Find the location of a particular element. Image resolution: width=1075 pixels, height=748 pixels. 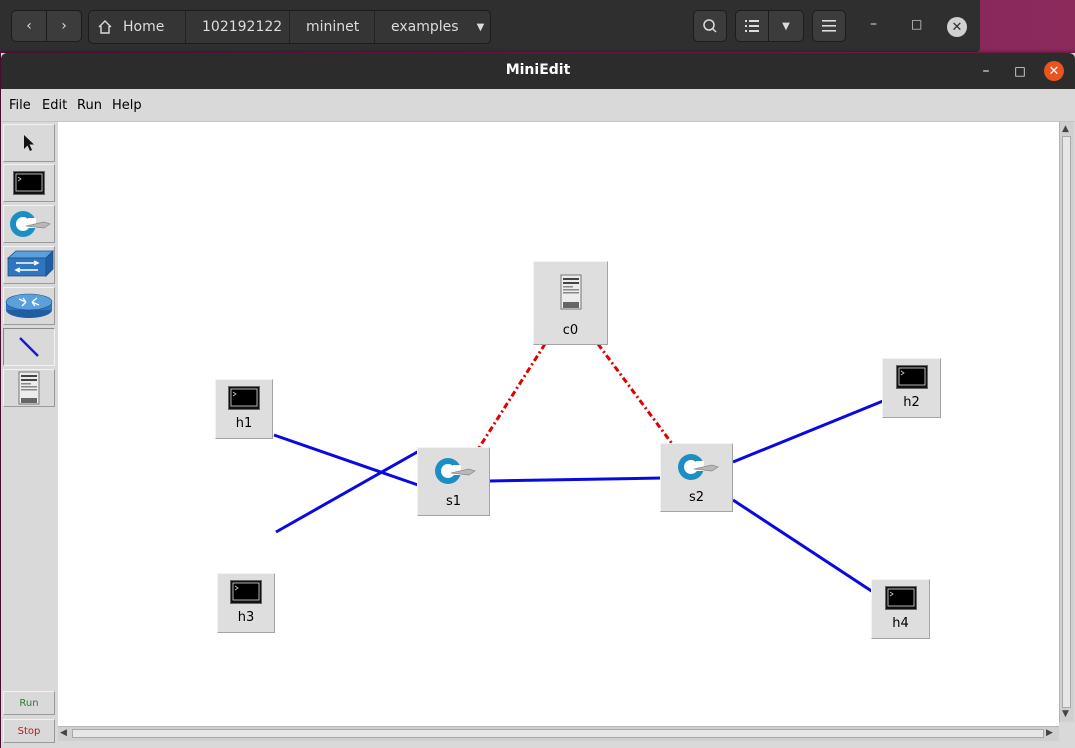

view-list-button is located at coordinates (752, 26).